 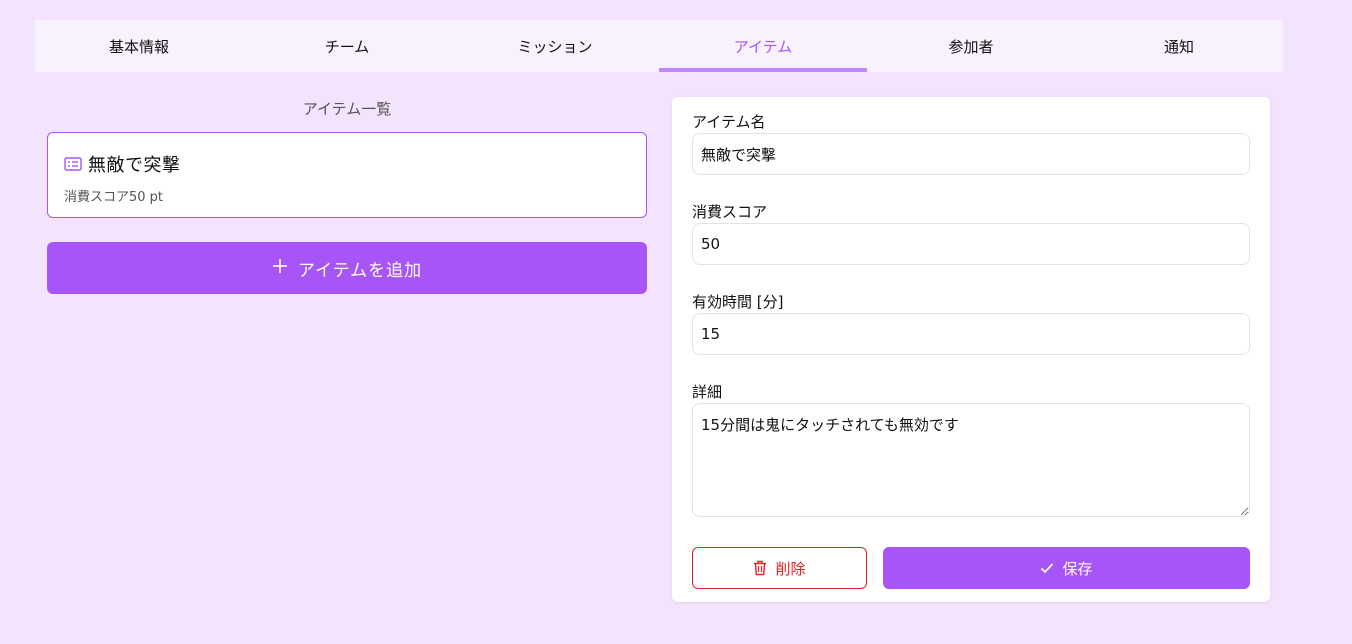 What do you see at coordinates (73, 164) in the screenshot?
I see `id-card-icon` at bounding box center [73, 164].